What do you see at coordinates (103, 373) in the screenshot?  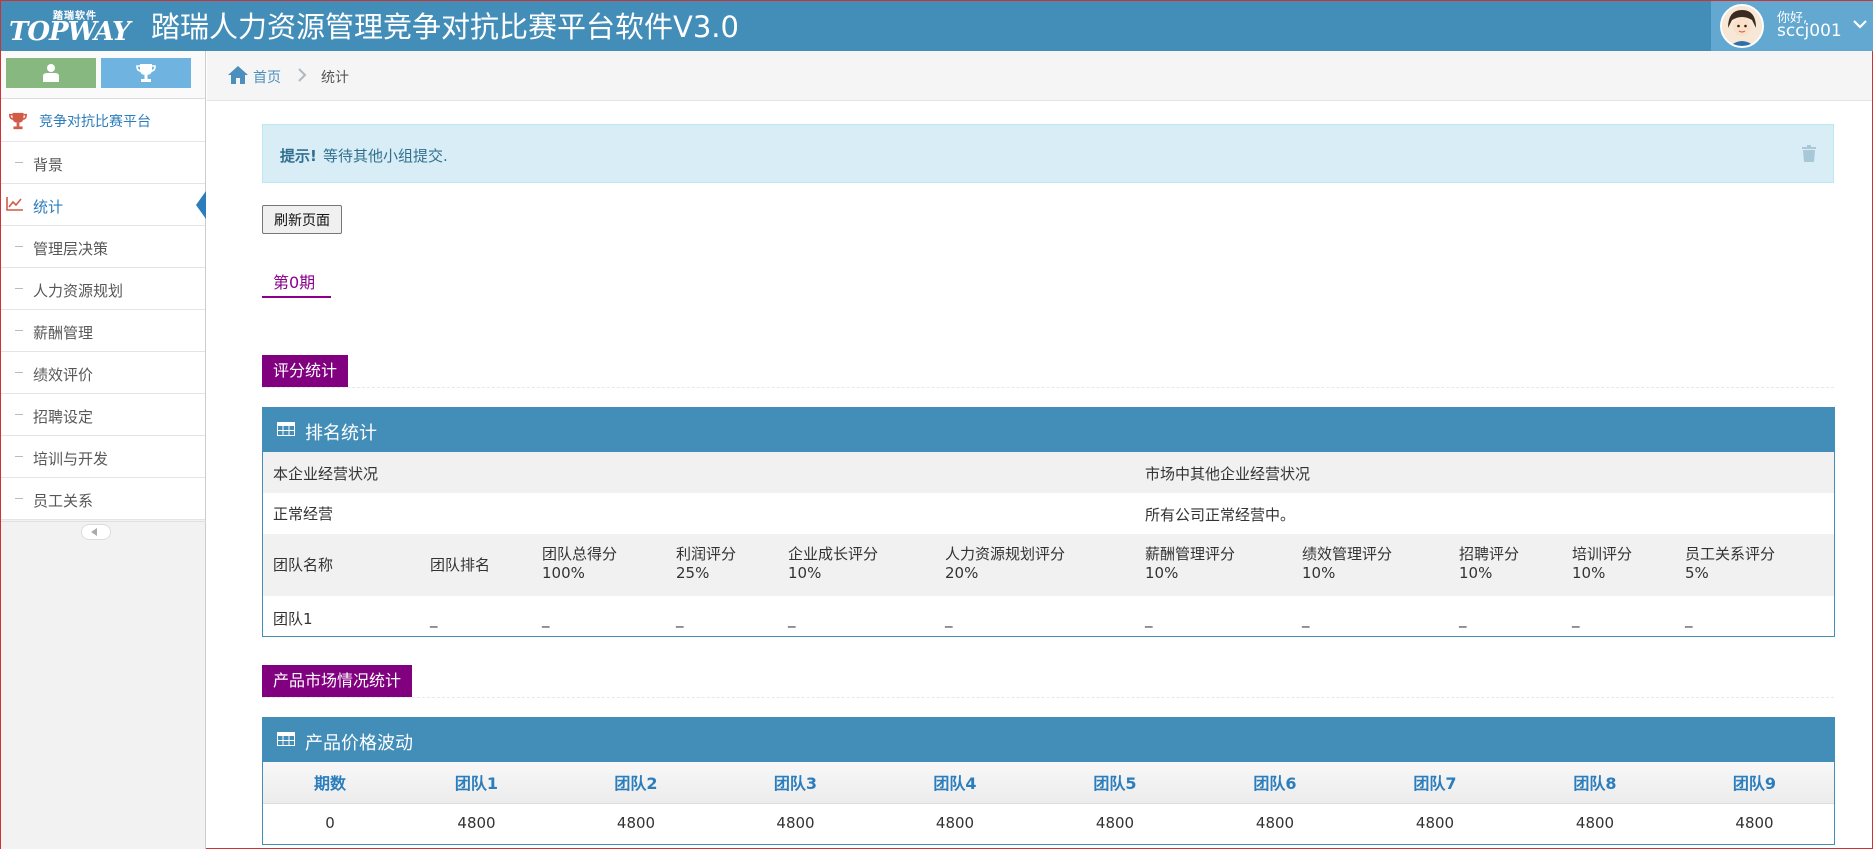 I see `sidebar-item-performance: 绩效评价` at bounding box center [103, 373].